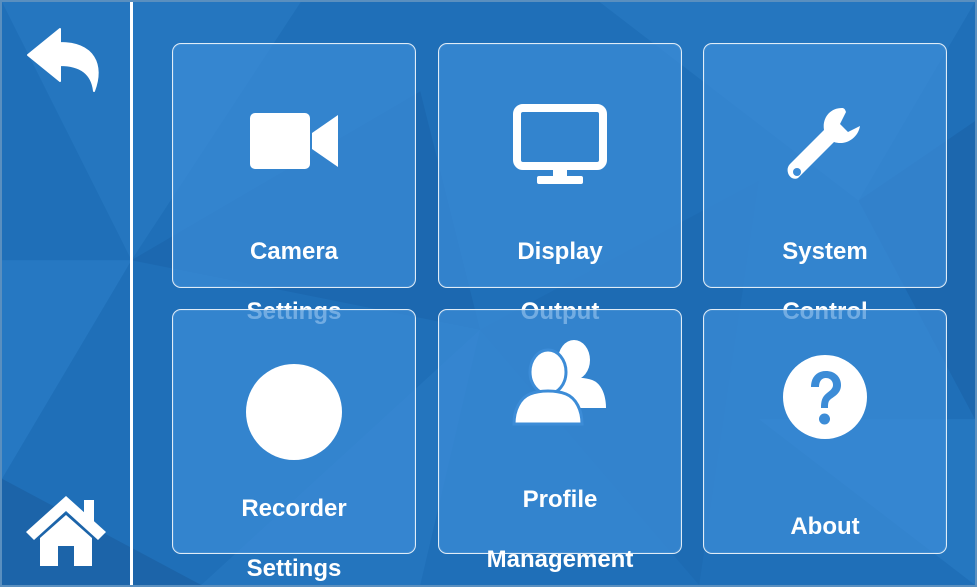 The image size is (977, 587). What do you see at coordinates (560, 251) in the screenshot?
I see `display-output-line1: Display` at bounding box center [560, 251].